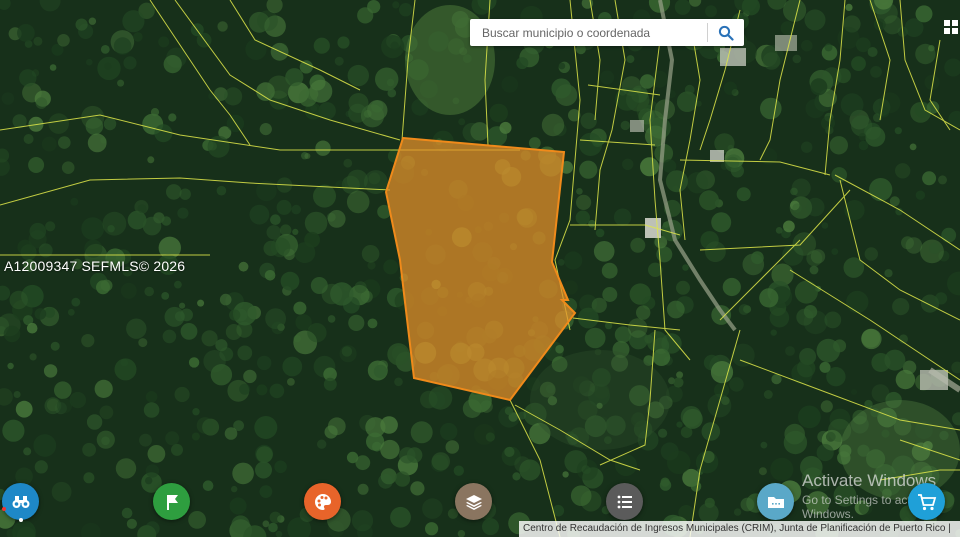 The height and width of the screenshot is (537, 960). What do you see at coordinates (726, 32) in the screenshot?
I see `search-button` at bounding box center [726, 32].